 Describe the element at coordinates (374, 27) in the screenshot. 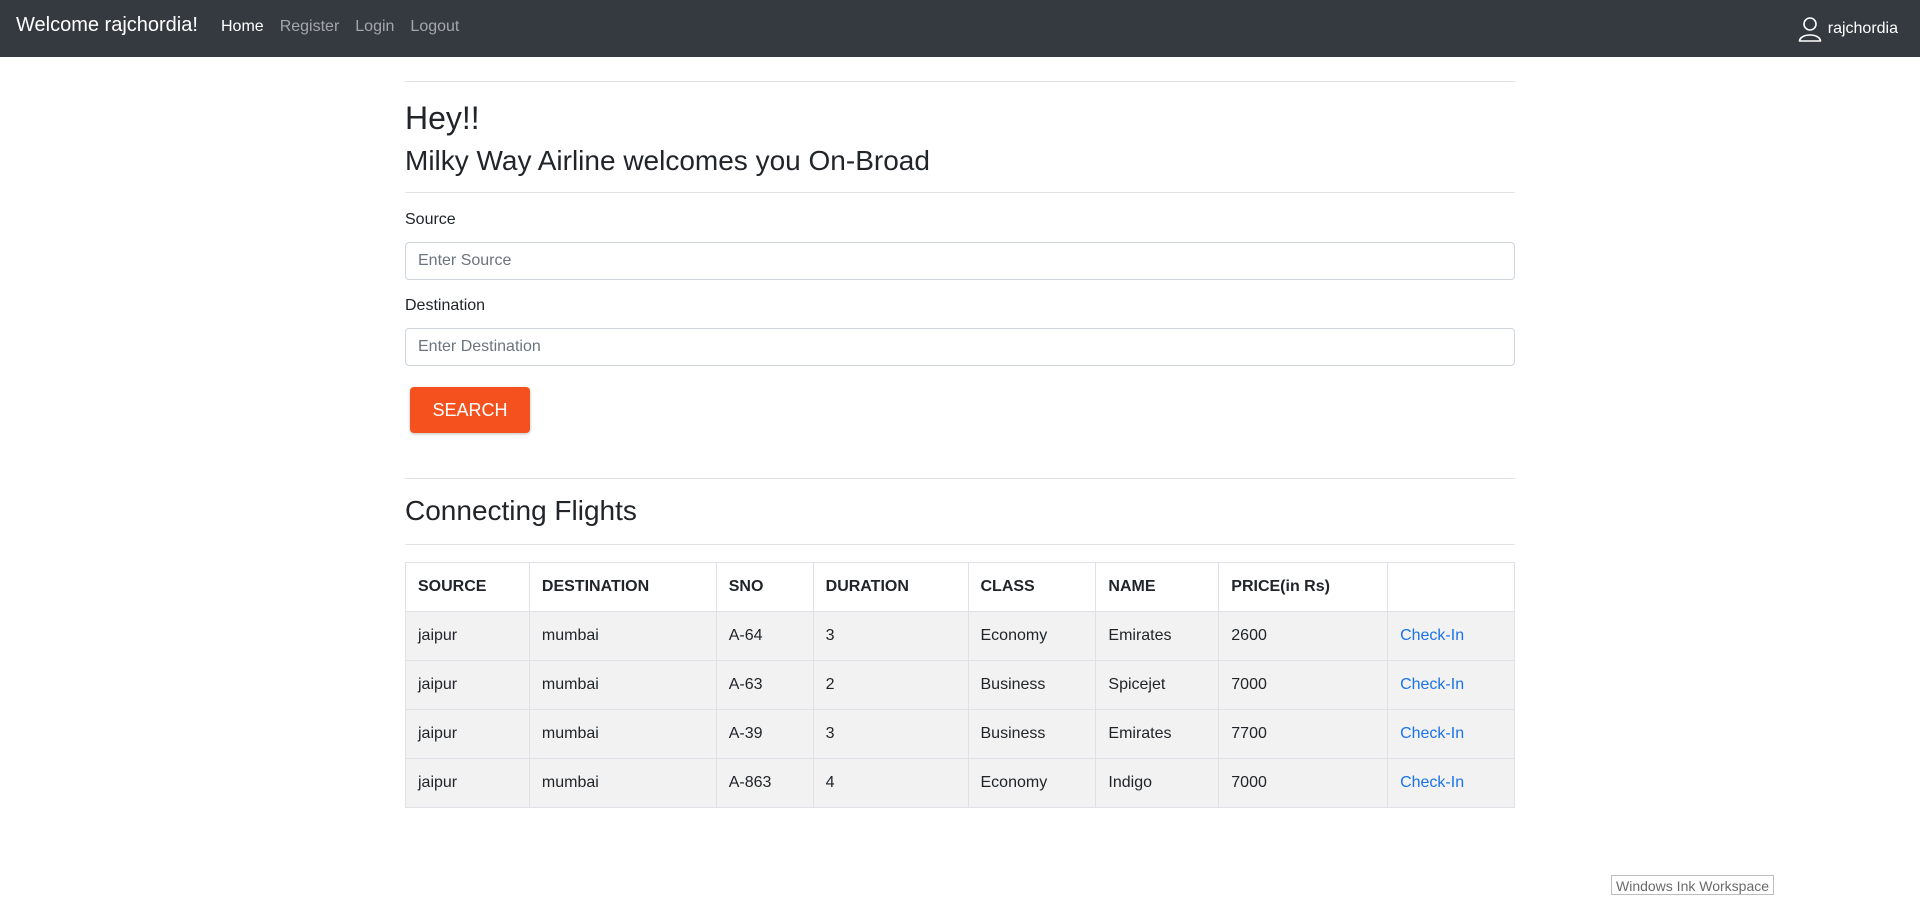

I see `nav-link-login: Login` at that location.